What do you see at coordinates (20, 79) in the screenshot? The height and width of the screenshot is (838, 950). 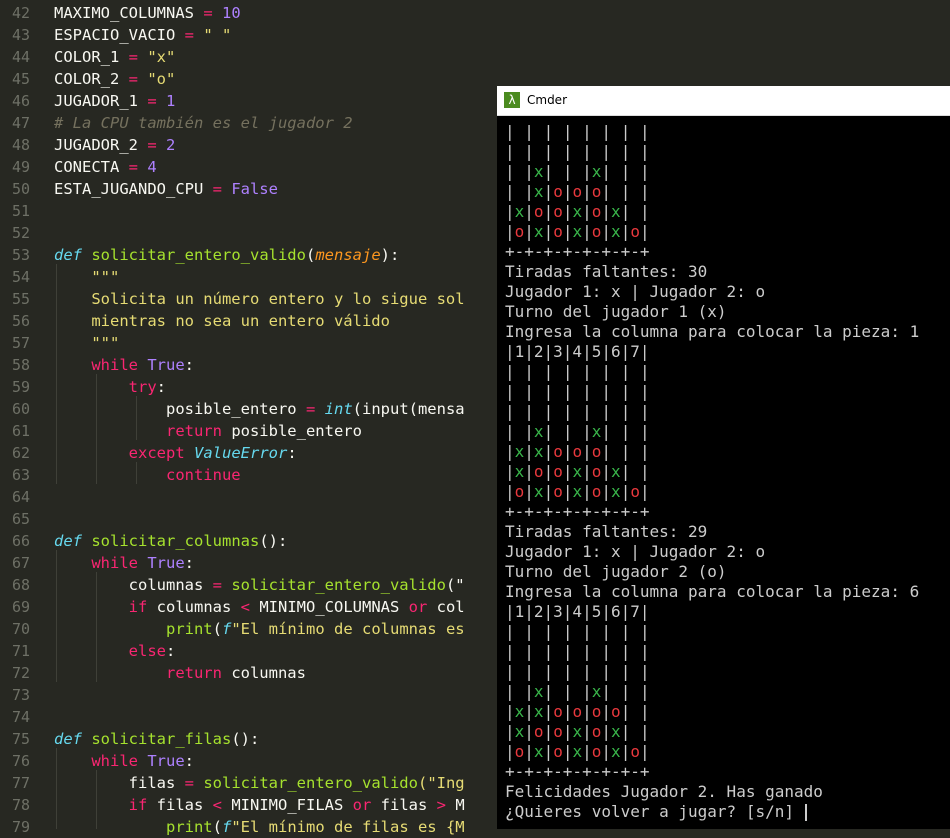 I see `line-number: 45` at bounding box center [20, 79].